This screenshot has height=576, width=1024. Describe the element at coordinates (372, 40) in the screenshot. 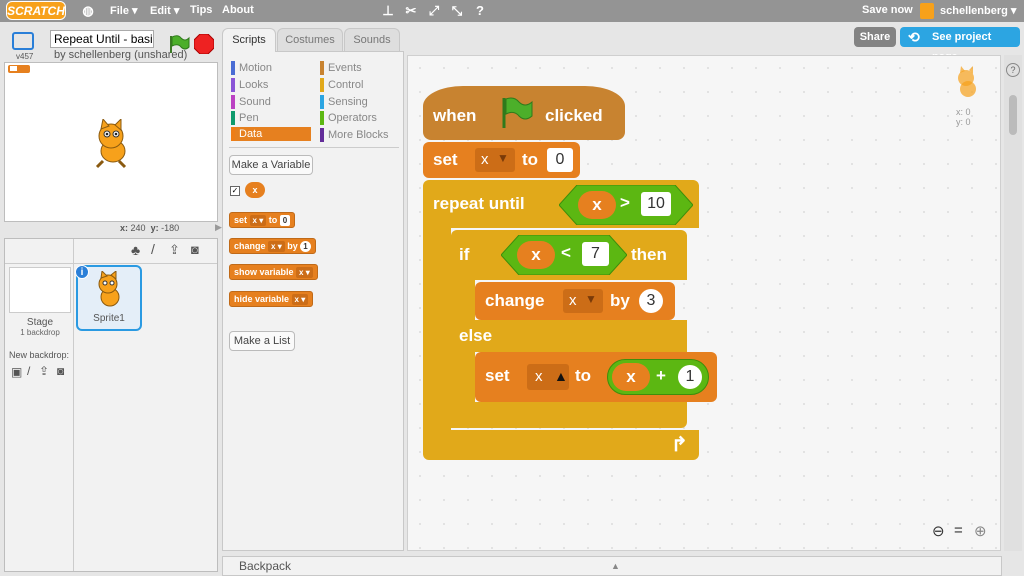

I see `tab-sounds: Sounds` at that location.